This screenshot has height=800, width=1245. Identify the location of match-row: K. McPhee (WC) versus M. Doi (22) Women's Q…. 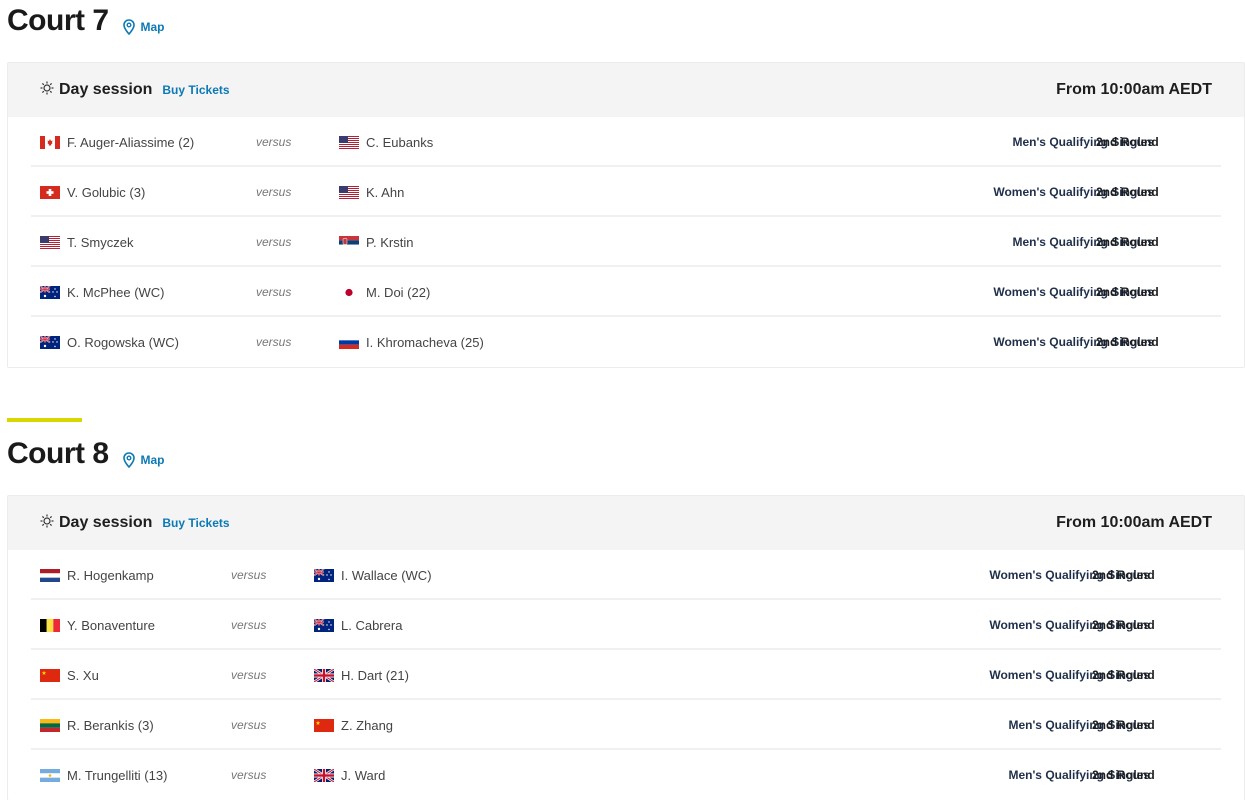
(626, 292).